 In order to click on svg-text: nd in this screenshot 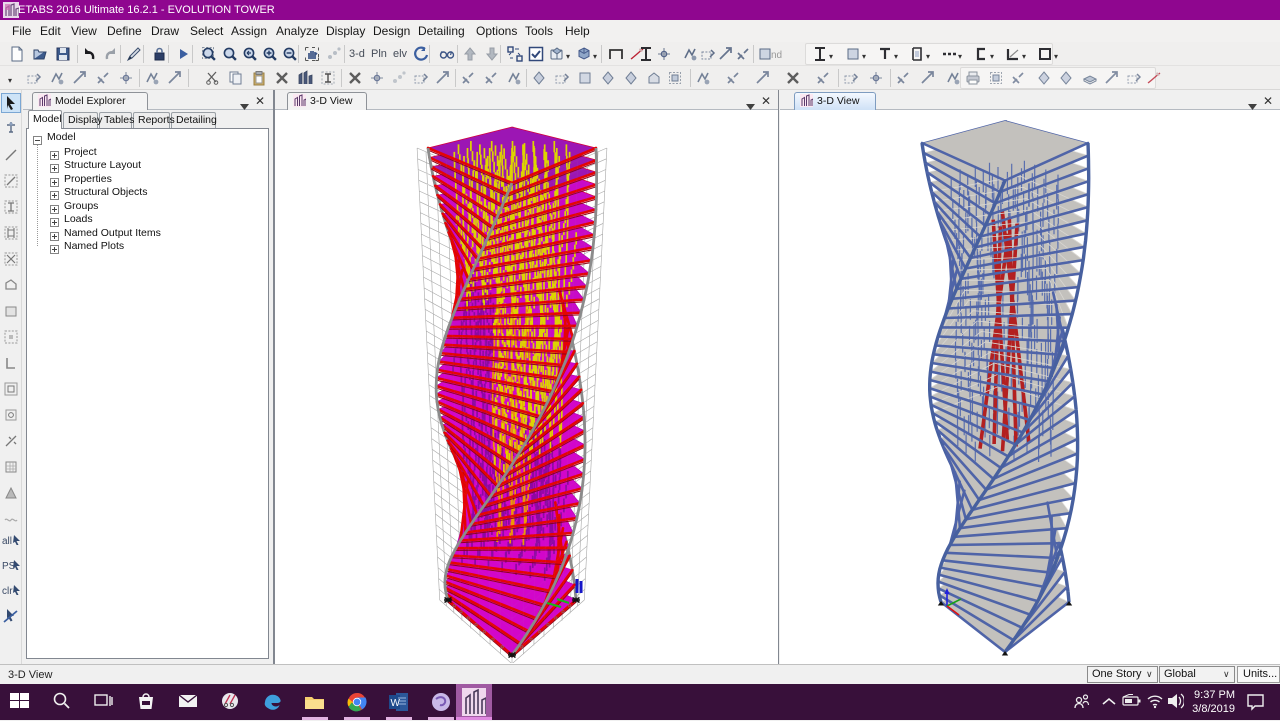, I will do `click(776, 55)`.